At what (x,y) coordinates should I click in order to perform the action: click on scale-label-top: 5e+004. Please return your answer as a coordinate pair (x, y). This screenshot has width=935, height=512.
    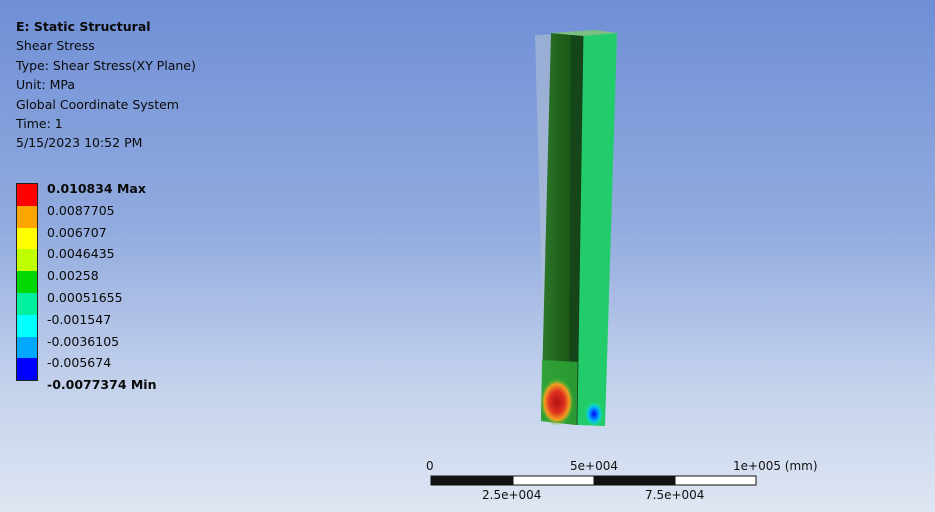
    Looking at the image, I should click on (594, 466).